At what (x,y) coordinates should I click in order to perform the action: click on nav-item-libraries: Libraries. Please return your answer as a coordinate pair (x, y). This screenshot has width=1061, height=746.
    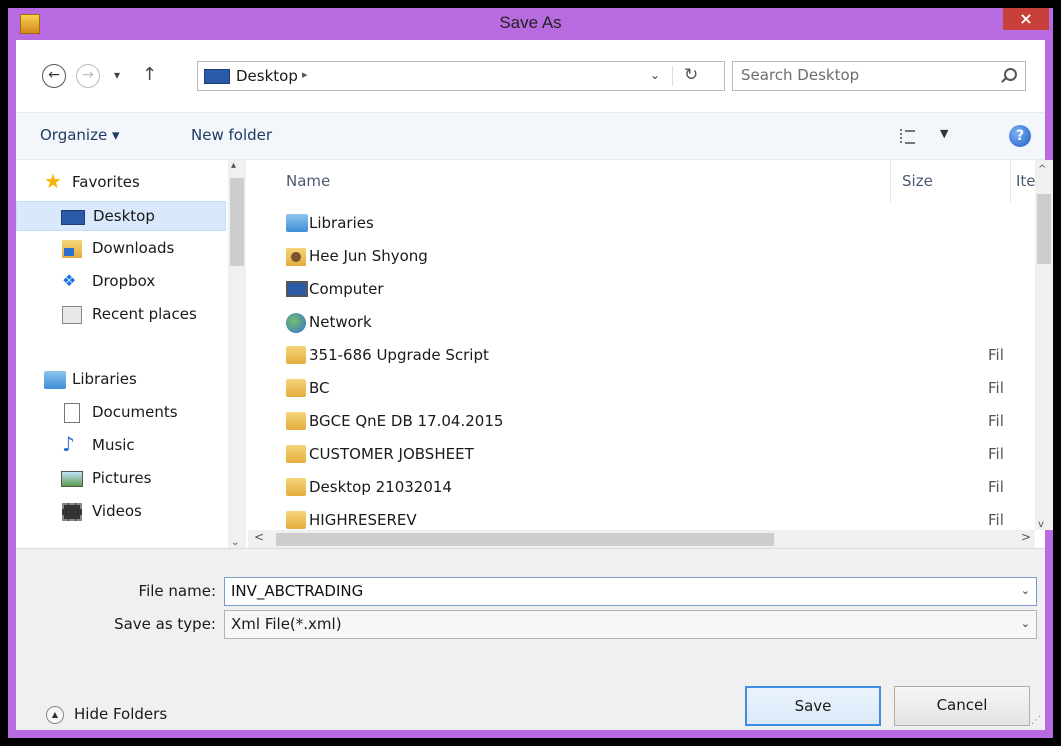
    Looking at the image, I should click on (121, 380).